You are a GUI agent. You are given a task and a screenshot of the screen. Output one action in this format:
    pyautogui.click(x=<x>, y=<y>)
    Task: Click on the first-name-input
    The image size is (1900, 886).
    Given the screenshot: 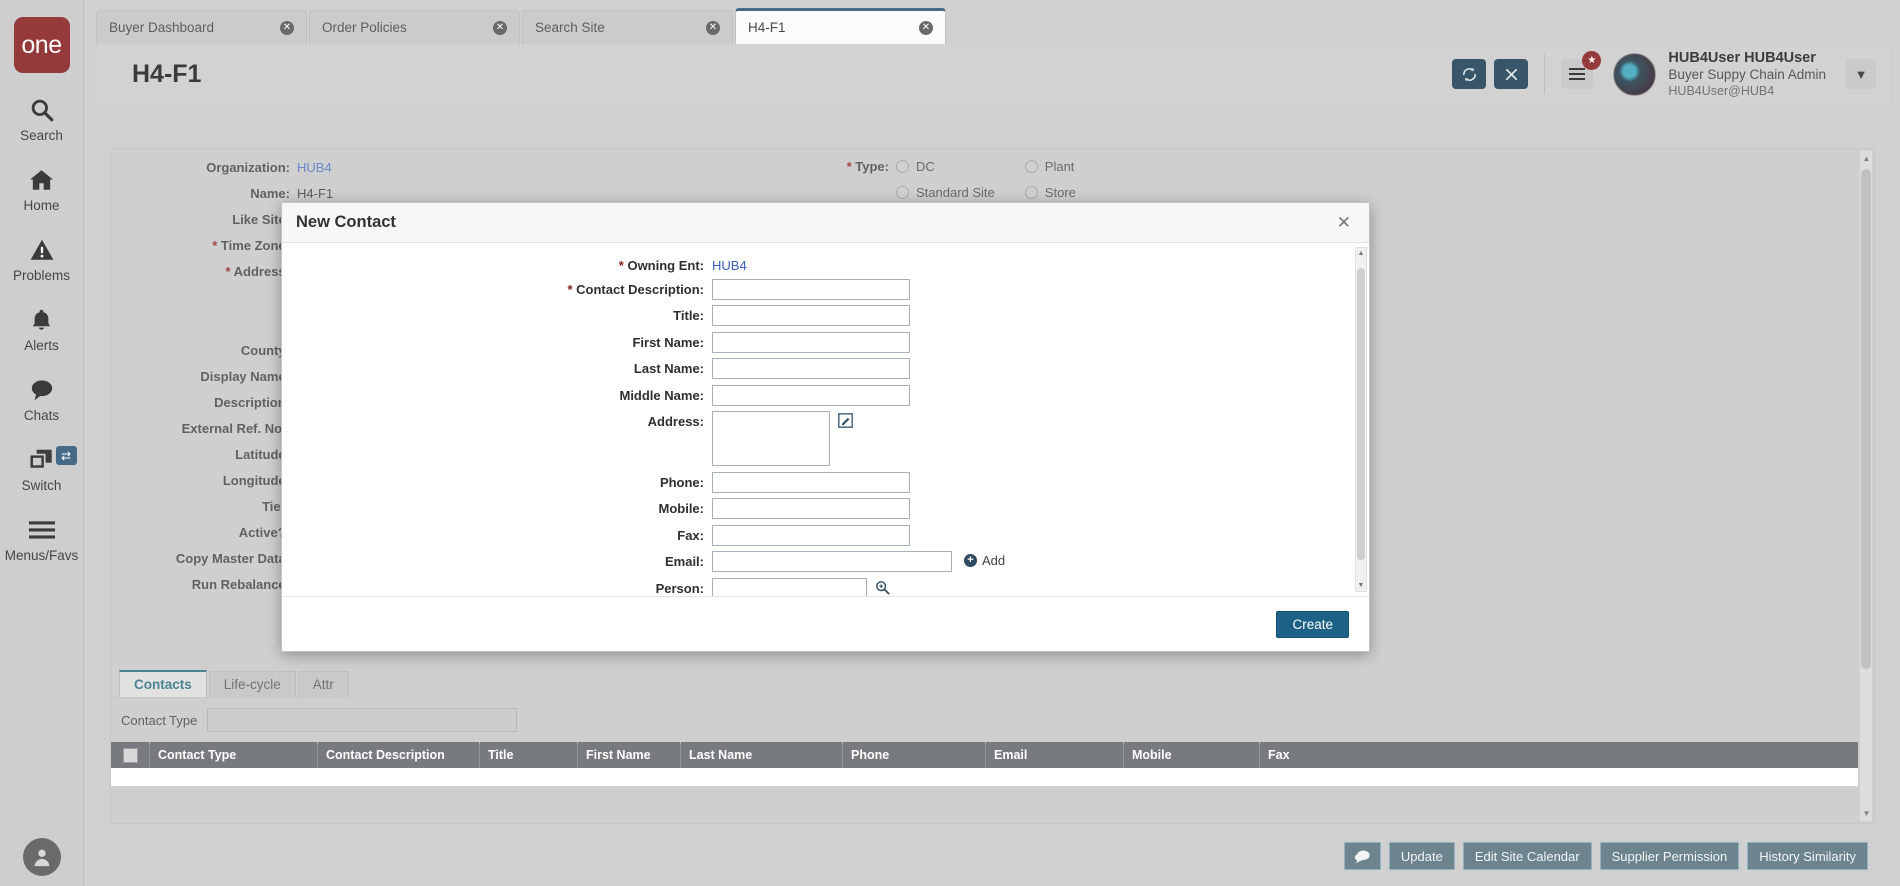 What is the action you would take?
    pyautogui.click(x=811, y=342)
    